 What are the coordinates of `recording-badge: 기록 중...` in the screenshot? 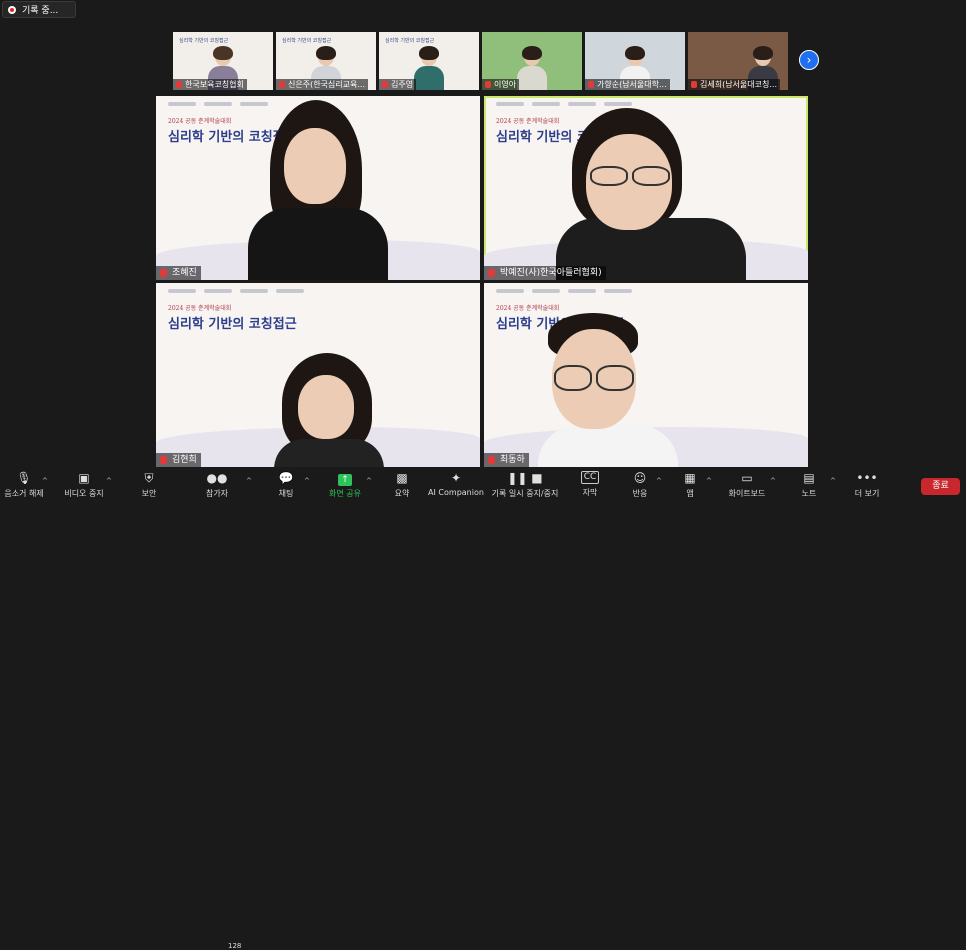 It's located at (39, 9).